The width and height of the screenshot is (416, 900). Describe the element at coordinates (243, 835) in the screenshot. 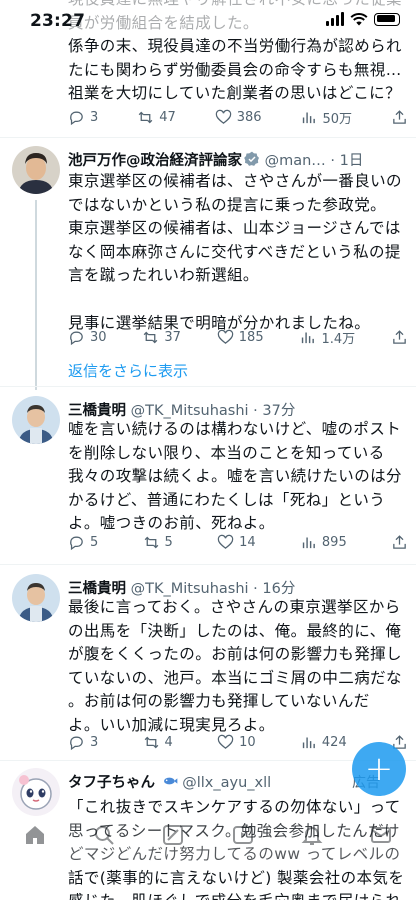

I see `tab-video` at that location.